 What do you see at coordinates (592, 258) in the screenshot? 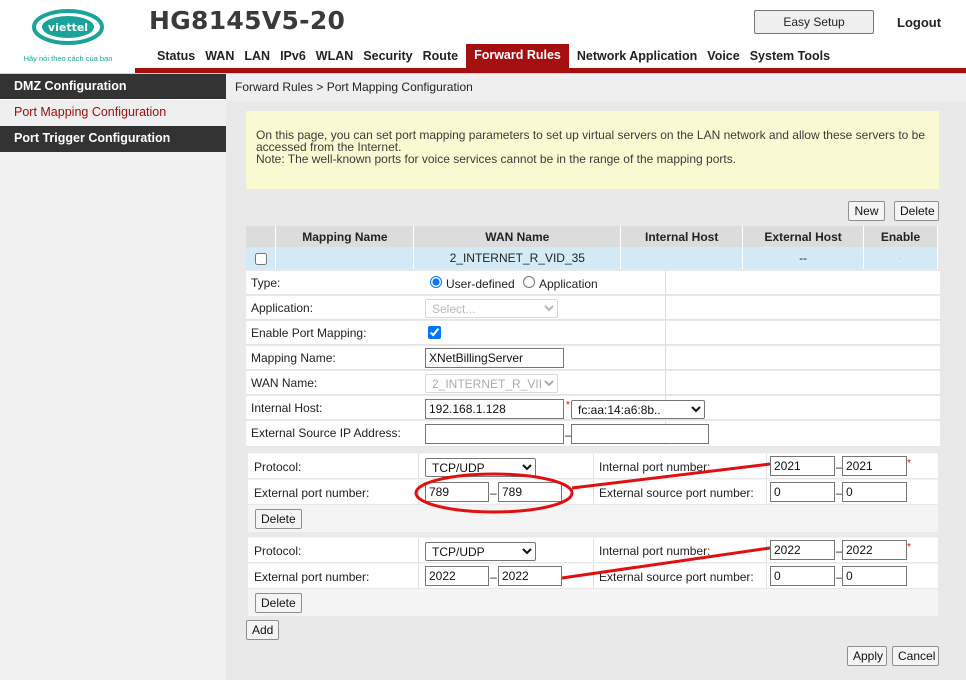
I see `table-row: 2_INTERNET_R_VID_35 -- -` at bounding box center [592, 258].